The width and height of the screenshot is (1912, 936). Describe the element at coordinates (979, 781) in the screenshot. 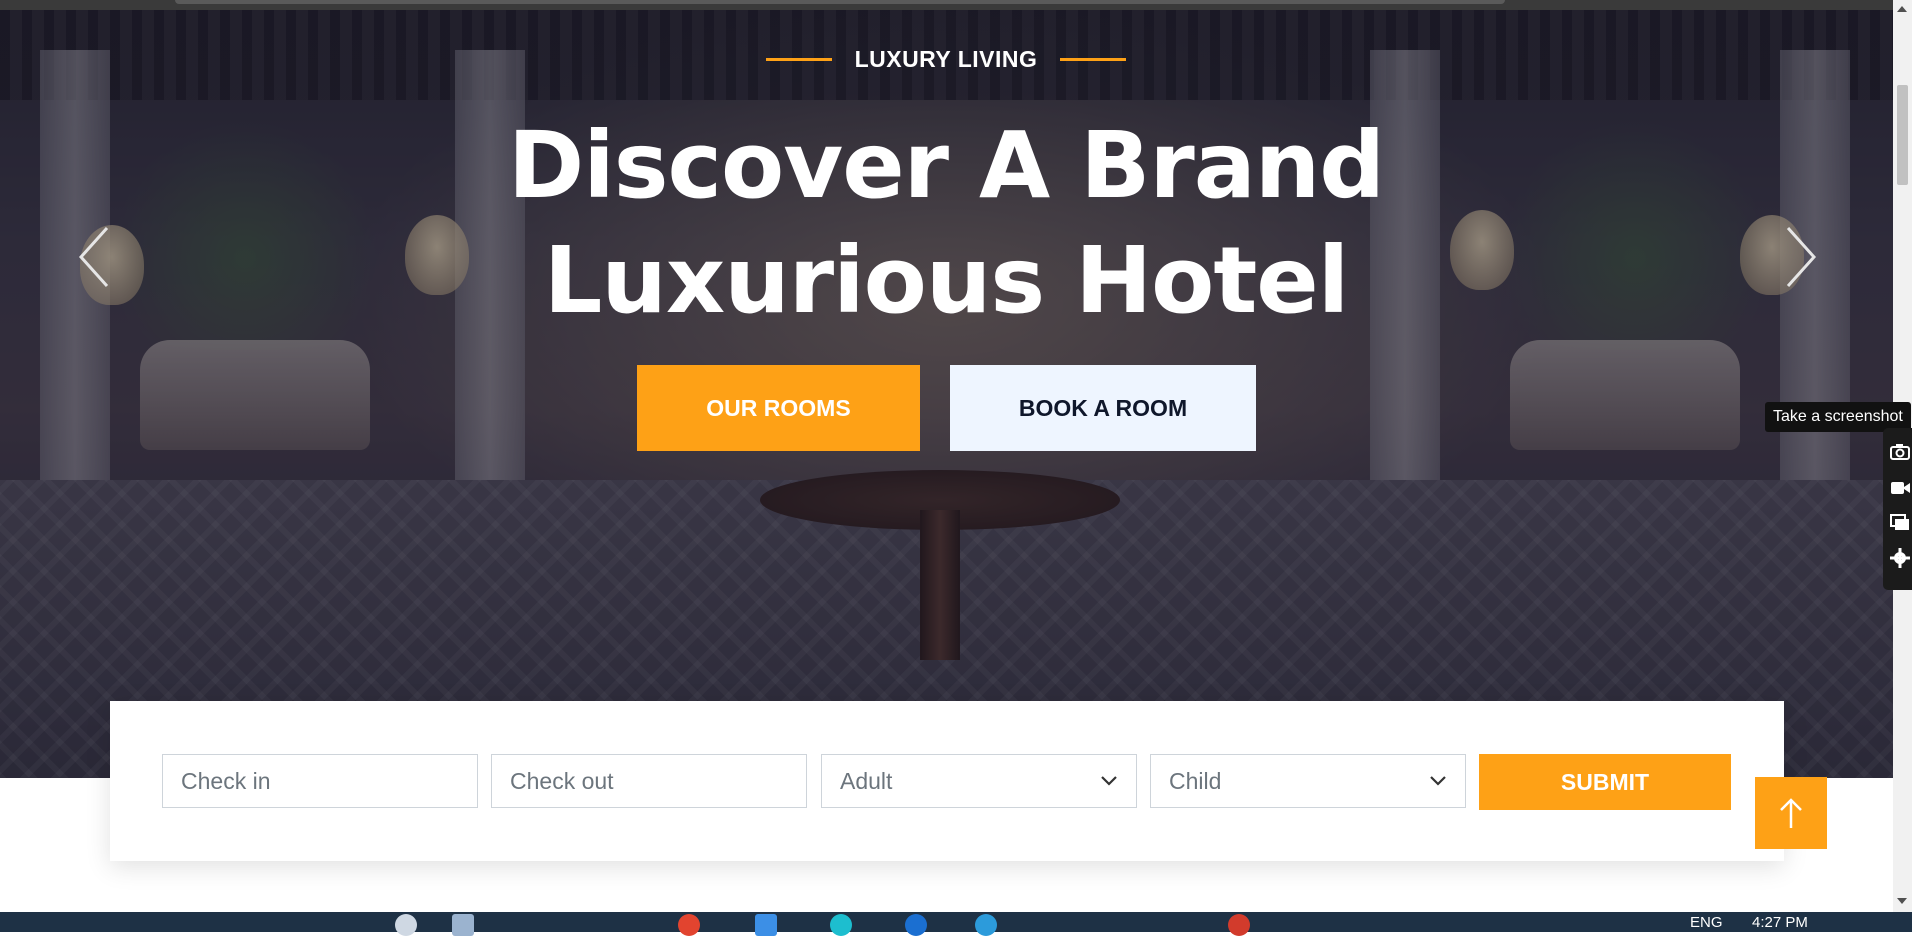

I see `adult-select: Adult` at that location.